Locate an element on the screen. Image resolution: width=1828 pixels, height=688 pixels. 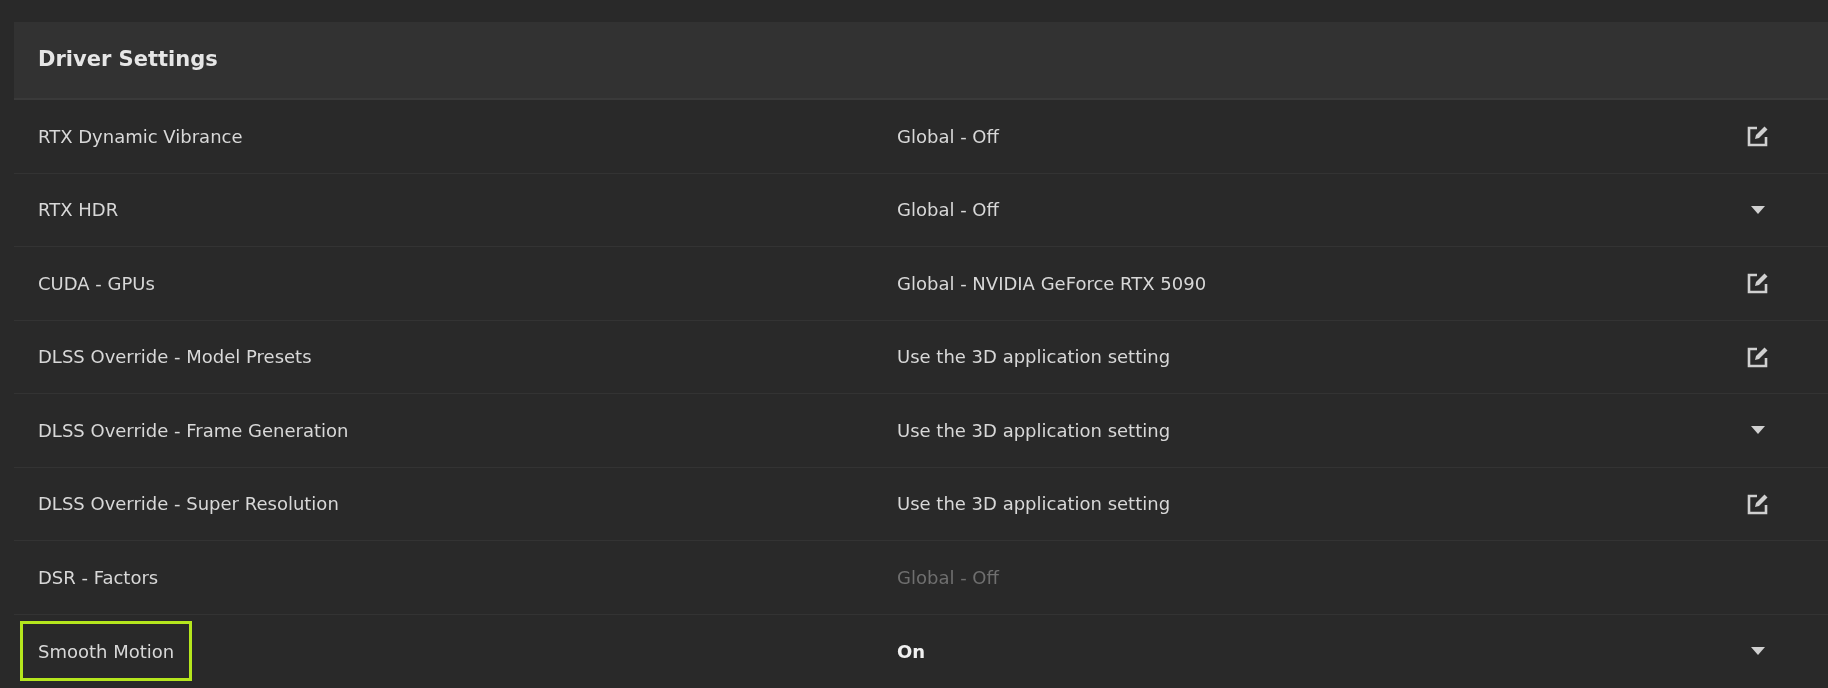
section-title: Driver Settings is located at coordinates (128, 60).